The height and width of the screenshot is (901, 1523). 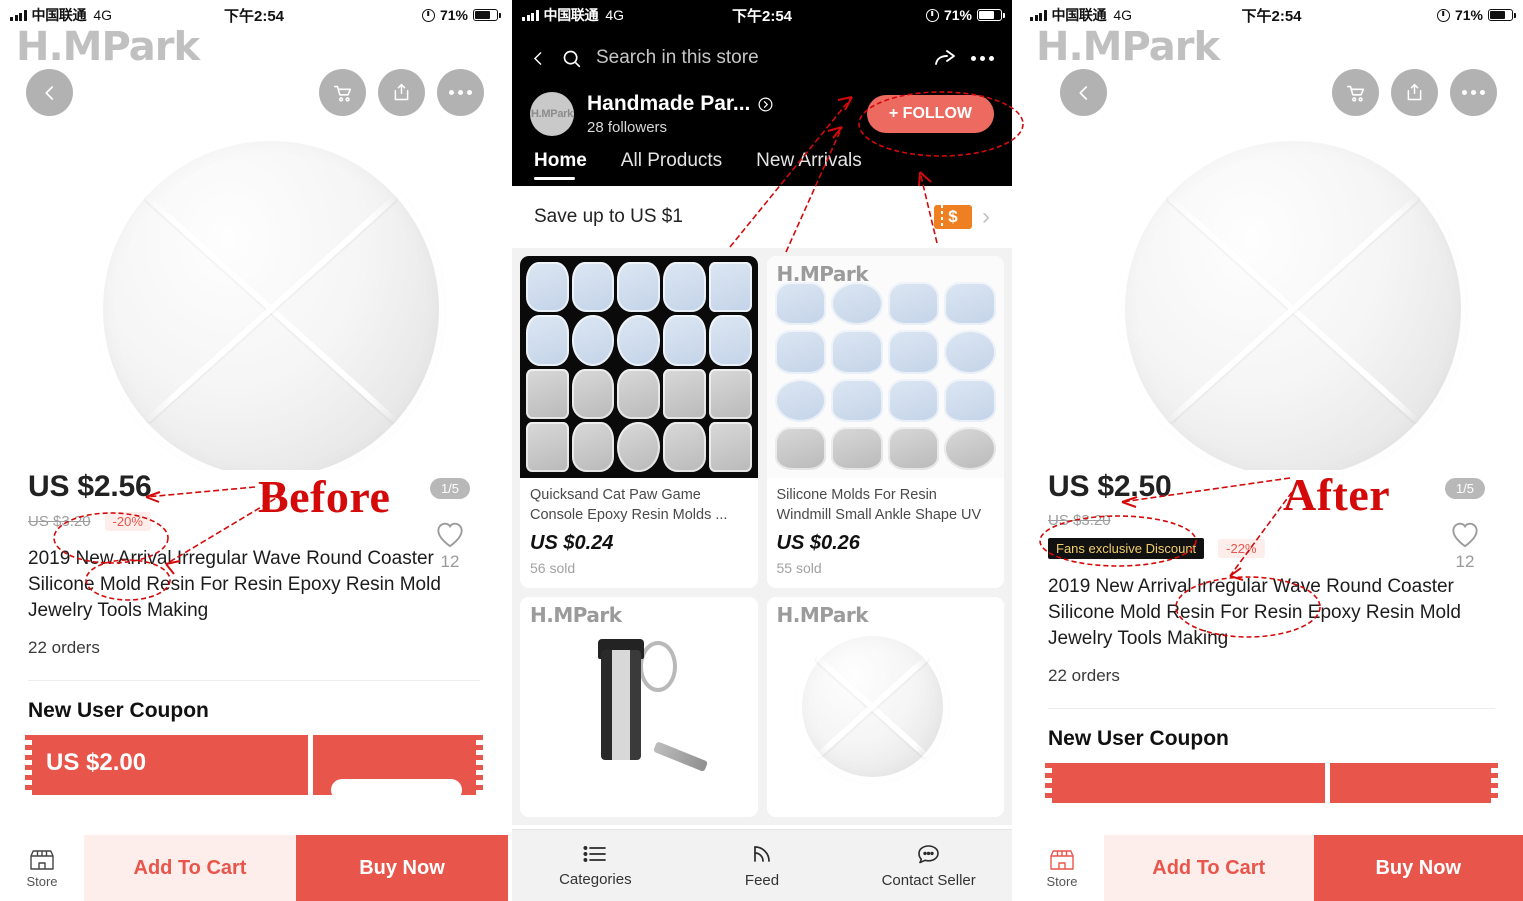 I want to click on share-icon, so click(x=1414, y=92).